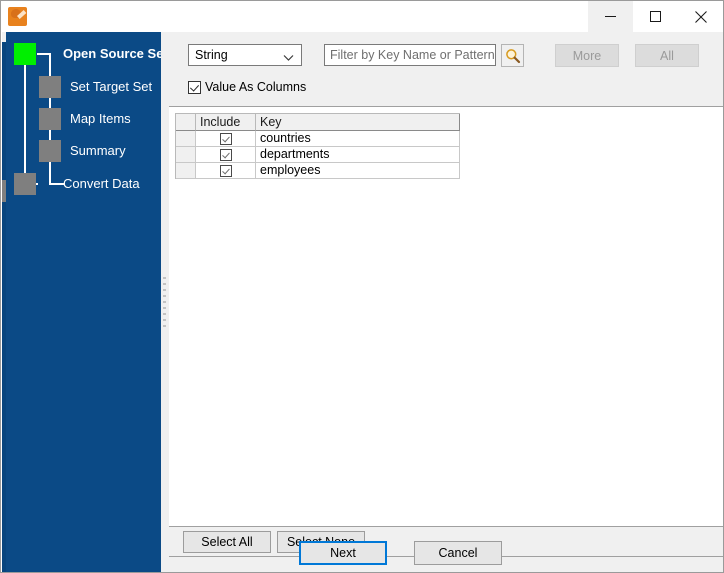 The width and height of the screenshot is (724, 573). What do you see at coordinates (44, 54) in the screenshot?
I see `tree-connector-top` at bounding box center [44, 54].